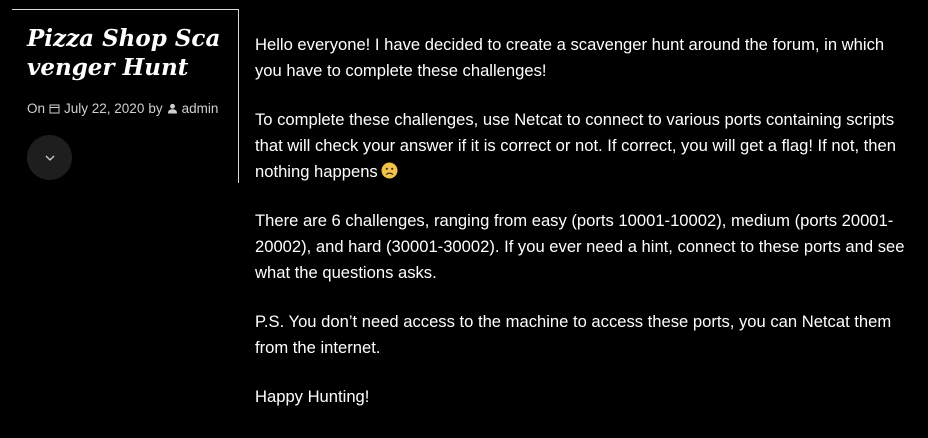 Image resolution: width=928 pixels, height=438 pixels. What do you see at coordinates (172, 108) in the screenshot?
I see `user-icon` at bounding box center [172, 108].